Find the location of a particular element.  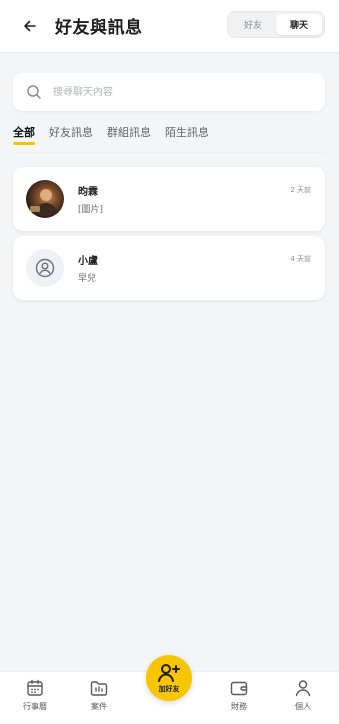

page-title: 好友與訊息 is located at coordinates (99, 28).